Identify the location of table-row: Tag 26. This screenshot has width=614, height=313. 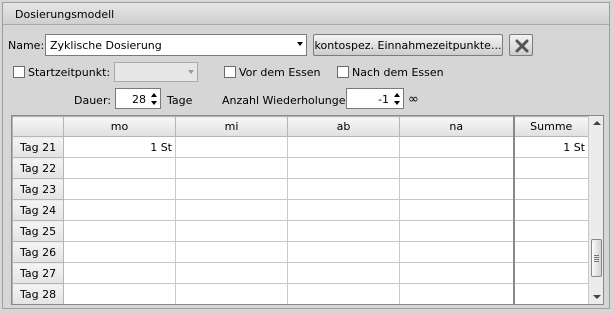
(300, 252).